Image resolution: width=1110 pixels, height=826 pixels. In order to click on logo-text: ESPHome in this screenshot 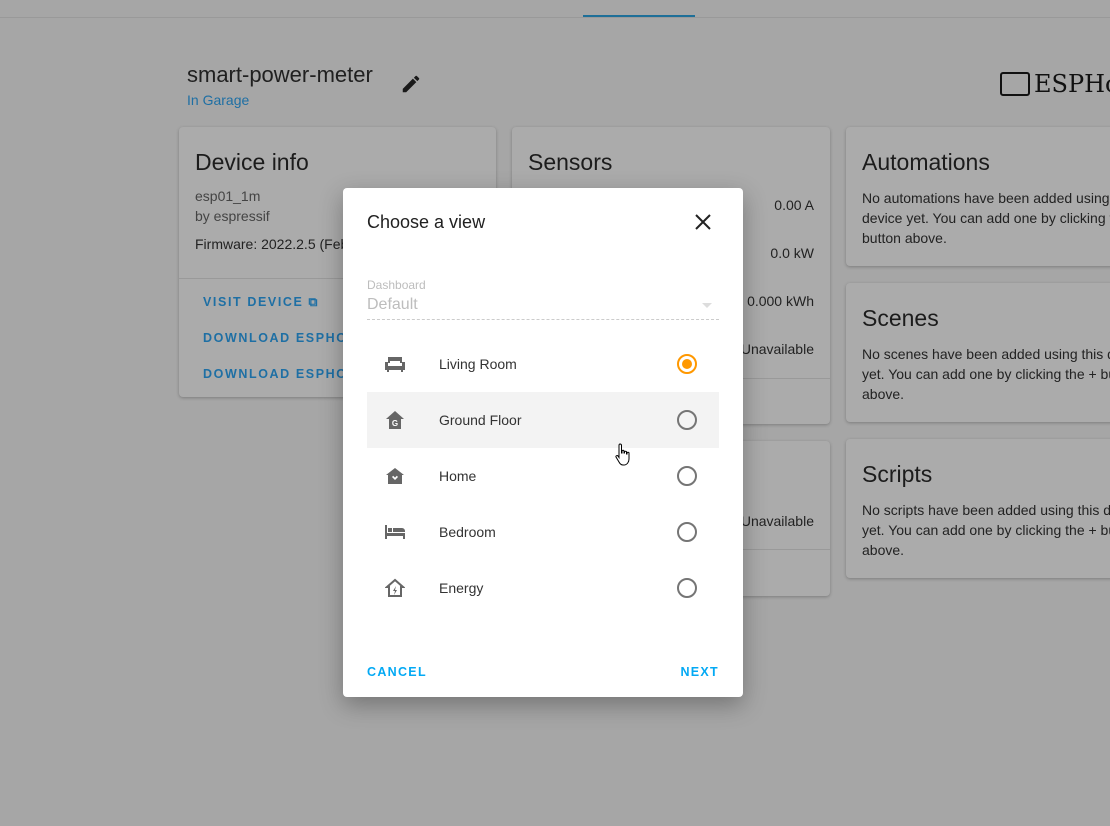, I will do `click(1072, 84)`.